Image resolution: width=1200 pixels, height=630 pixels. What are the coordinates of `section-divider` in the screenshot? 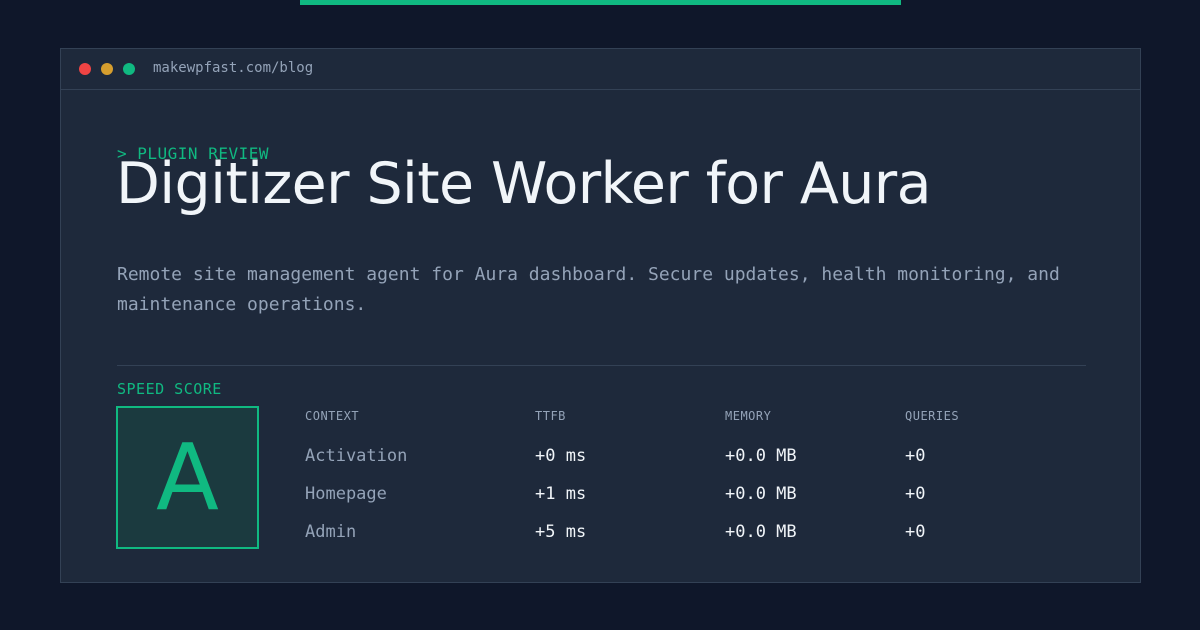 It's located at (601, 365).